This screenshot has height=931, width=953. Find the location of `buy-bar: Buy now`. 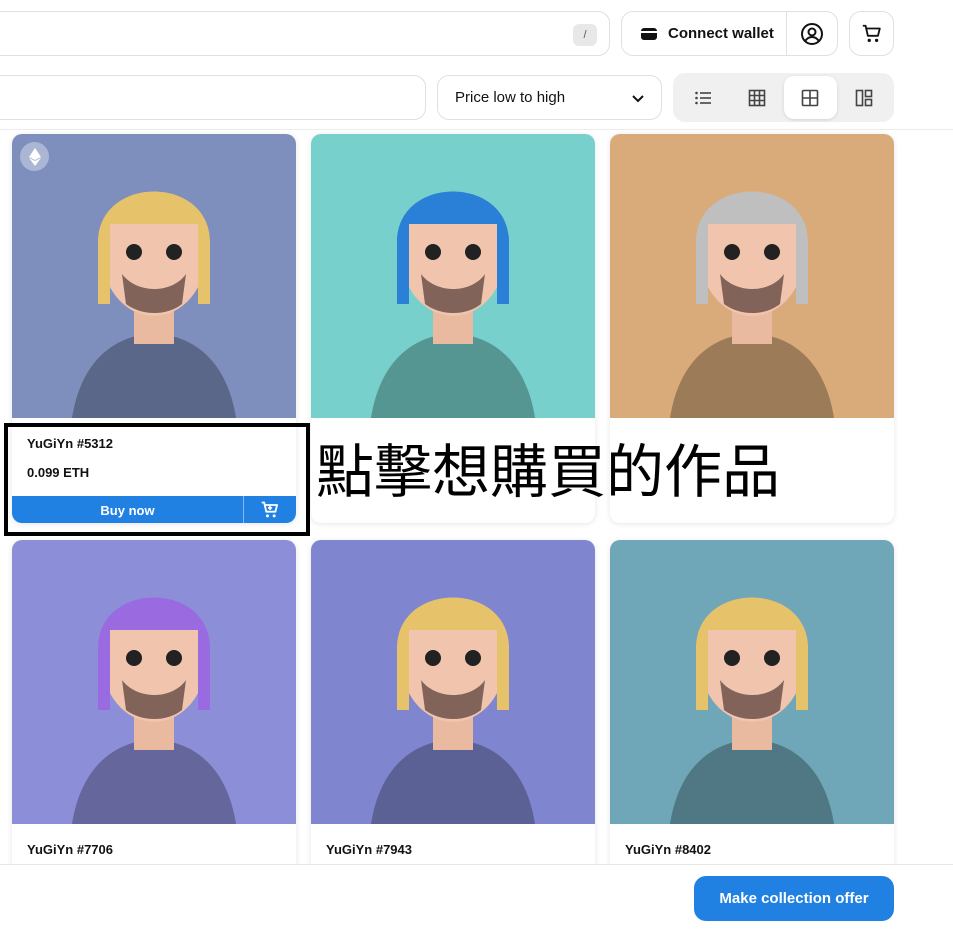

buy-bar: Buy now is located at coordinates (154, 509).